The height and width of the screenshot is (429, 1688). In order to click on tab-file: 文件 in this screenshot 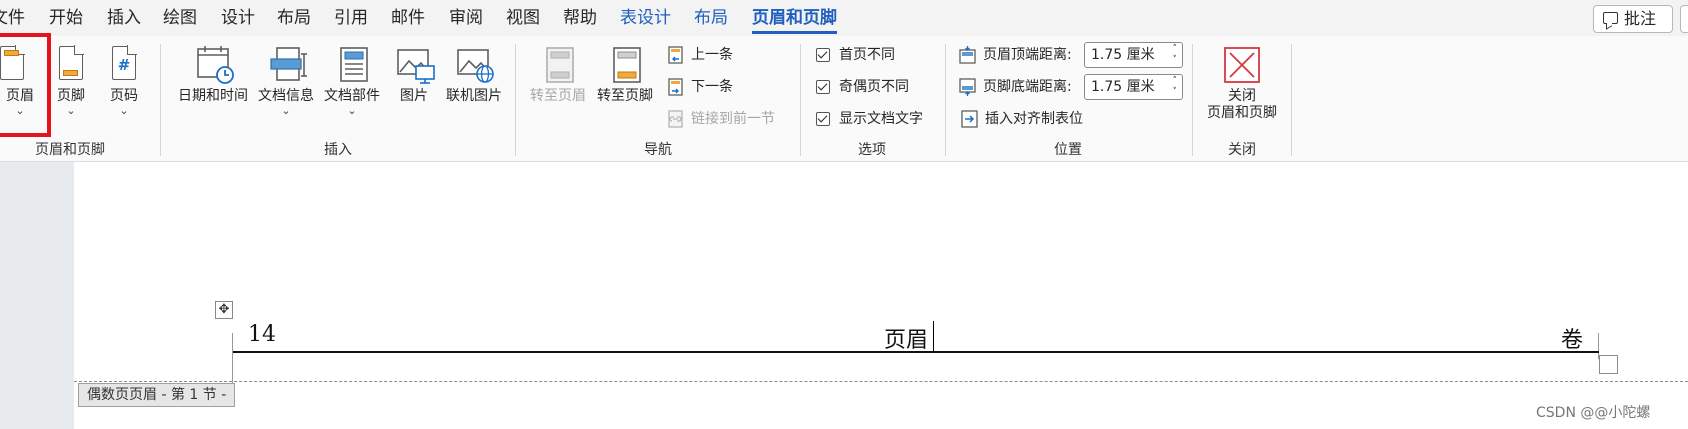, I will do `click(12, 18)`.